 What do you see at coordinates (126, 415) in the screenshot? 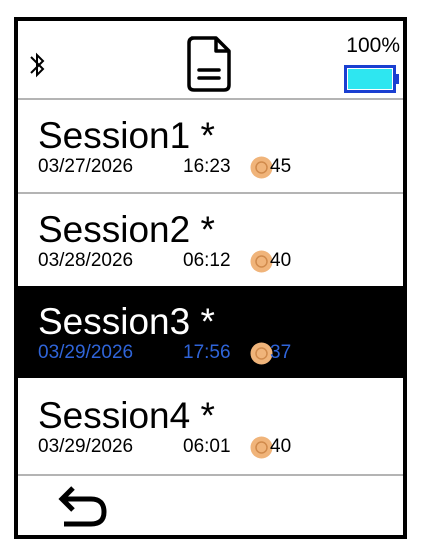
I see `session-name: Session4 *` at bounding box center [126, 415].